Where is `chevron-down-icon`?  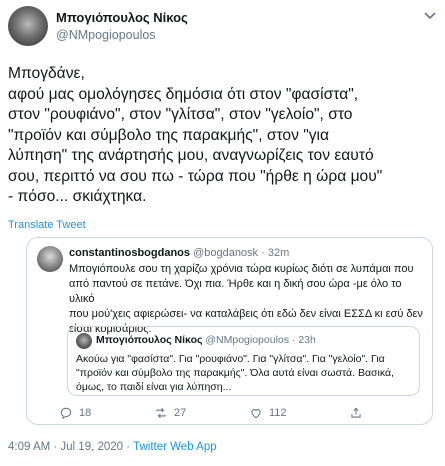 chevron-down-icon is located at coordinates (430, 16).